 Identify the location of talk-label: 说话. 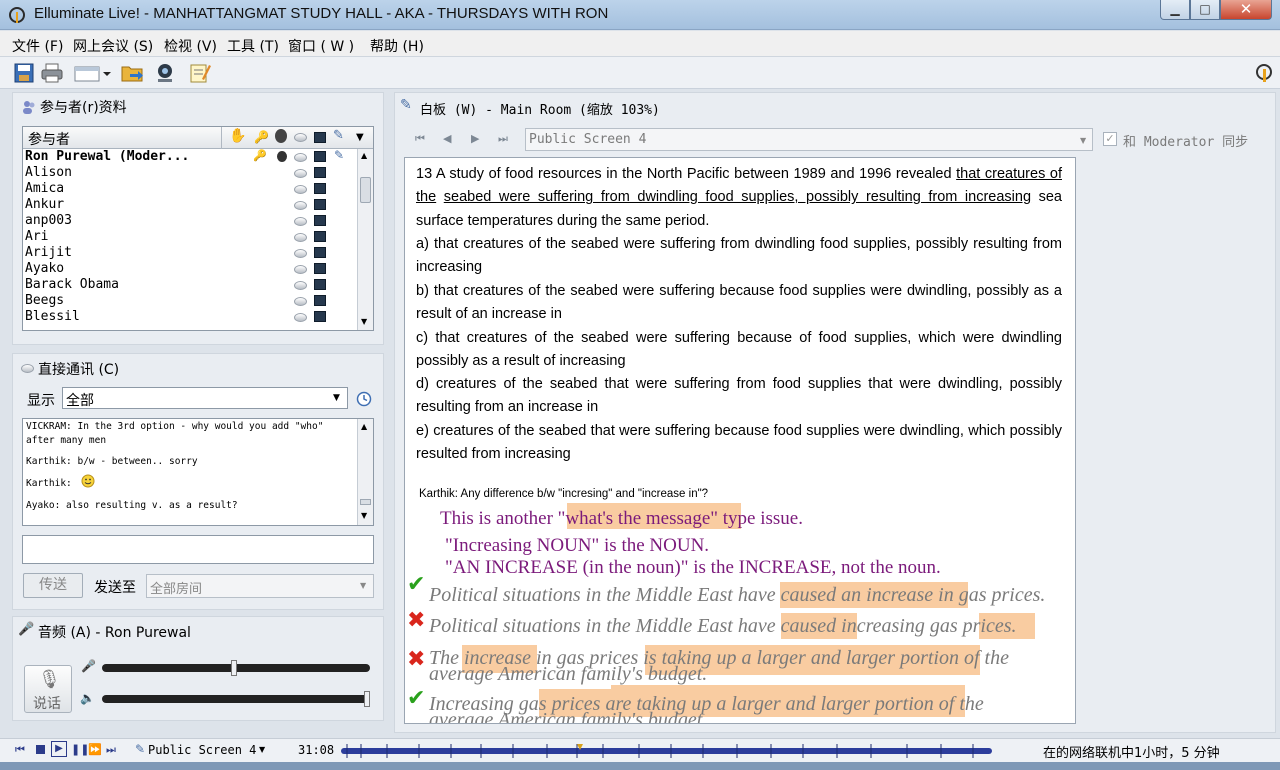
(47, 704).